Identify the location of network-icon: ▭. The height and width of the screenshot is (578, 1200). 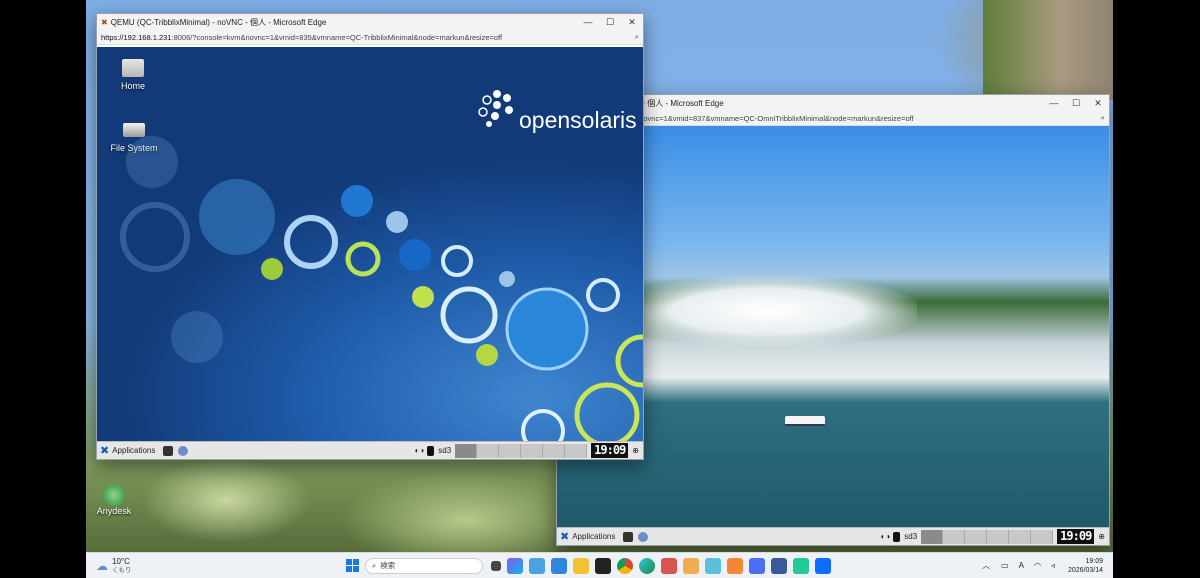
(1005, 565).